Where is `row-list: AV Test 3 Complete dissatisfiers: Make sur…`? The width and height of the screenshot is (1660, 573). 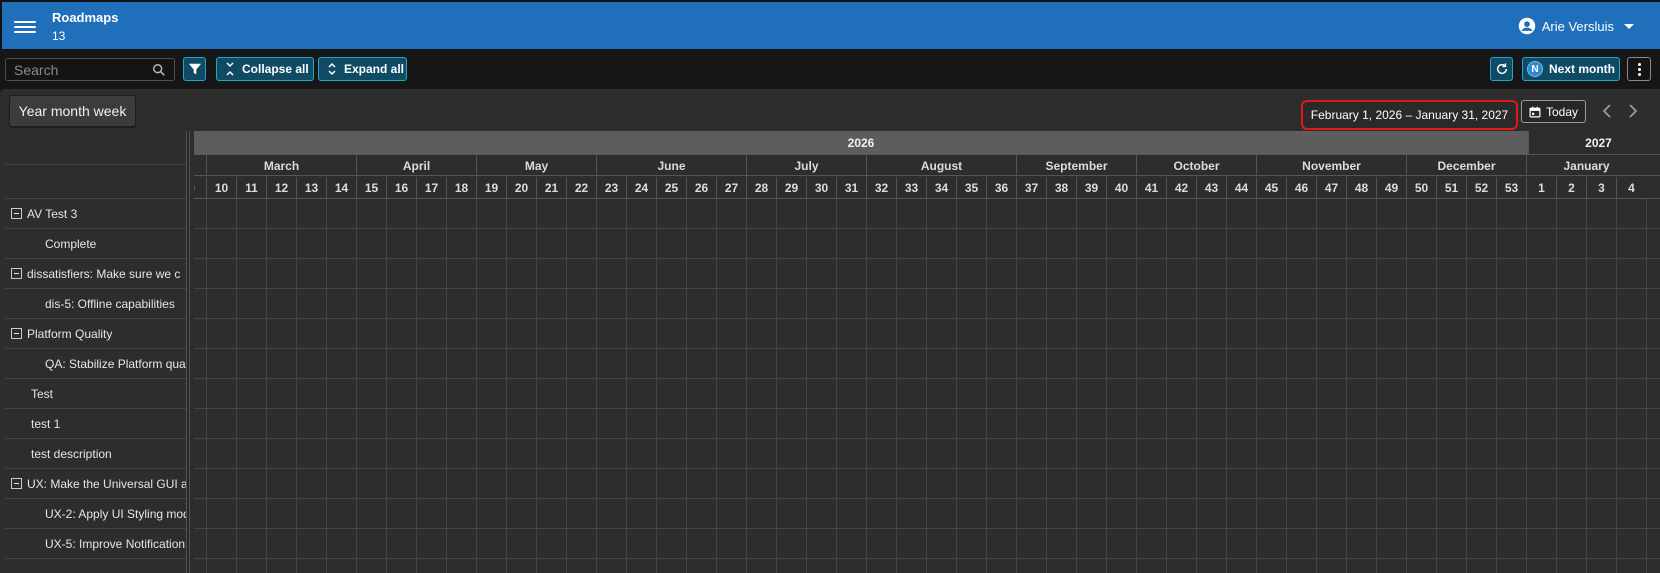 row-list: AV Test 3 Complete dissatisfiers: Make sur… is located at coordinates (95, 352).